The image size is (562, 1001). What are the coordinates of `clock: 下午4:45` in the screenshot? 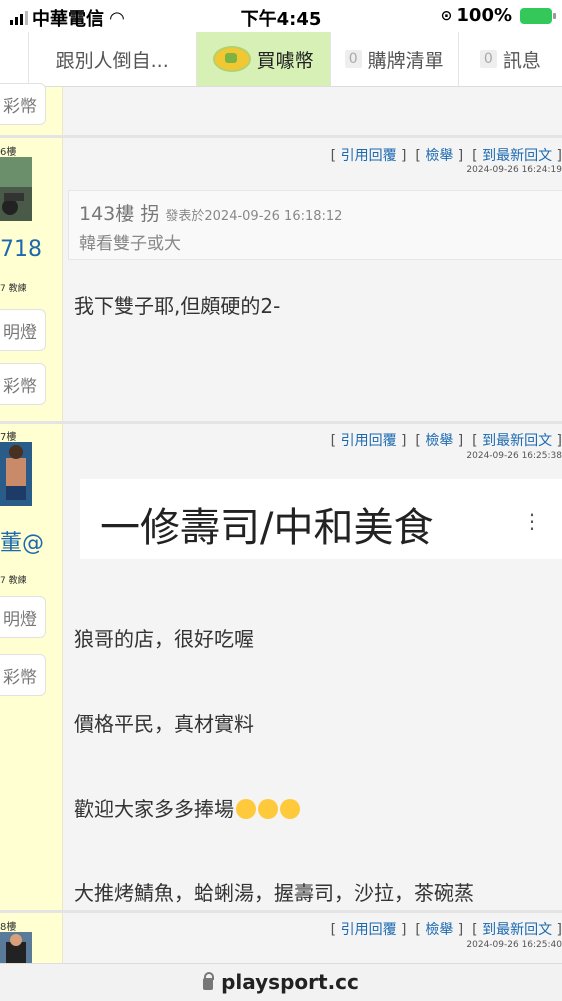 It's located at (281, 19).